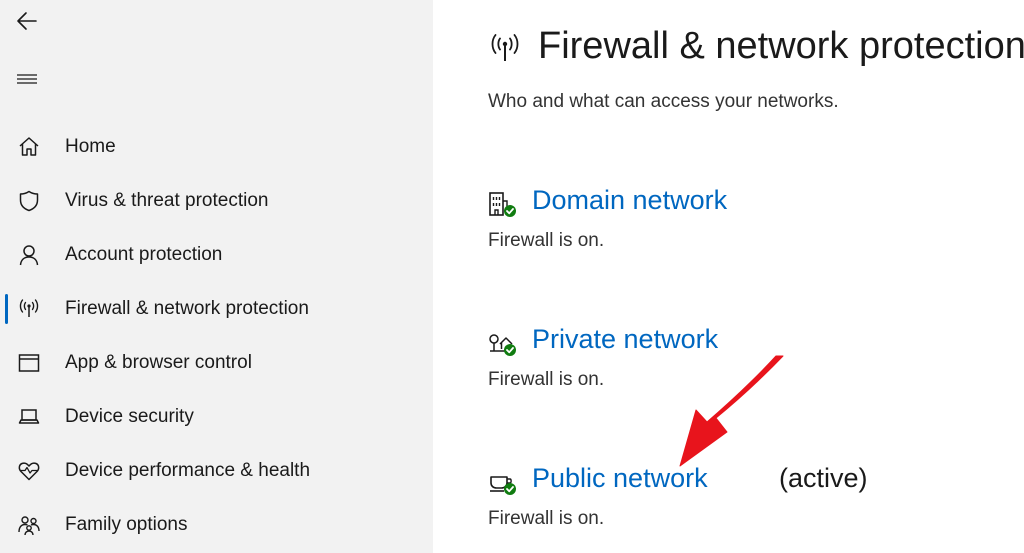  Describe the element at coordinates (129, 416) in the screenshot. I see `sidebar-item-label: Device security` at that location.